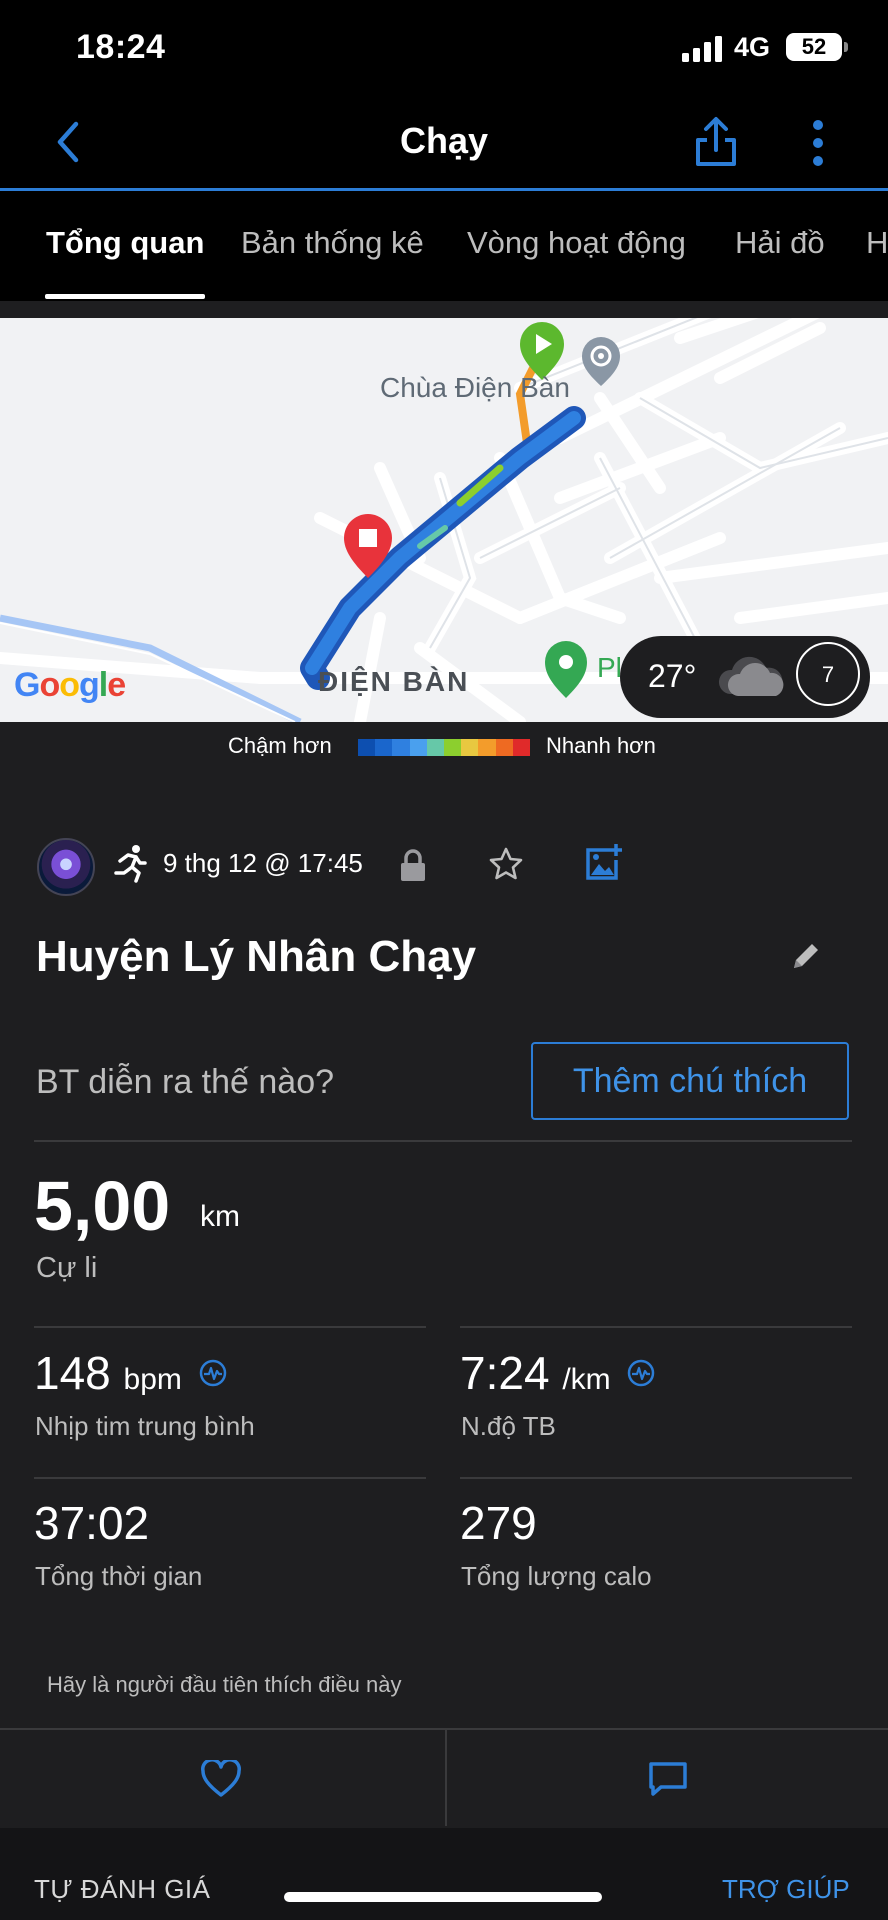 The image size is (888, 1920). Describe the element at coordinates (224, 1684) in the screenshot. I see `likes-text: Hãy là người đầu tiên thích điều này` at that location.